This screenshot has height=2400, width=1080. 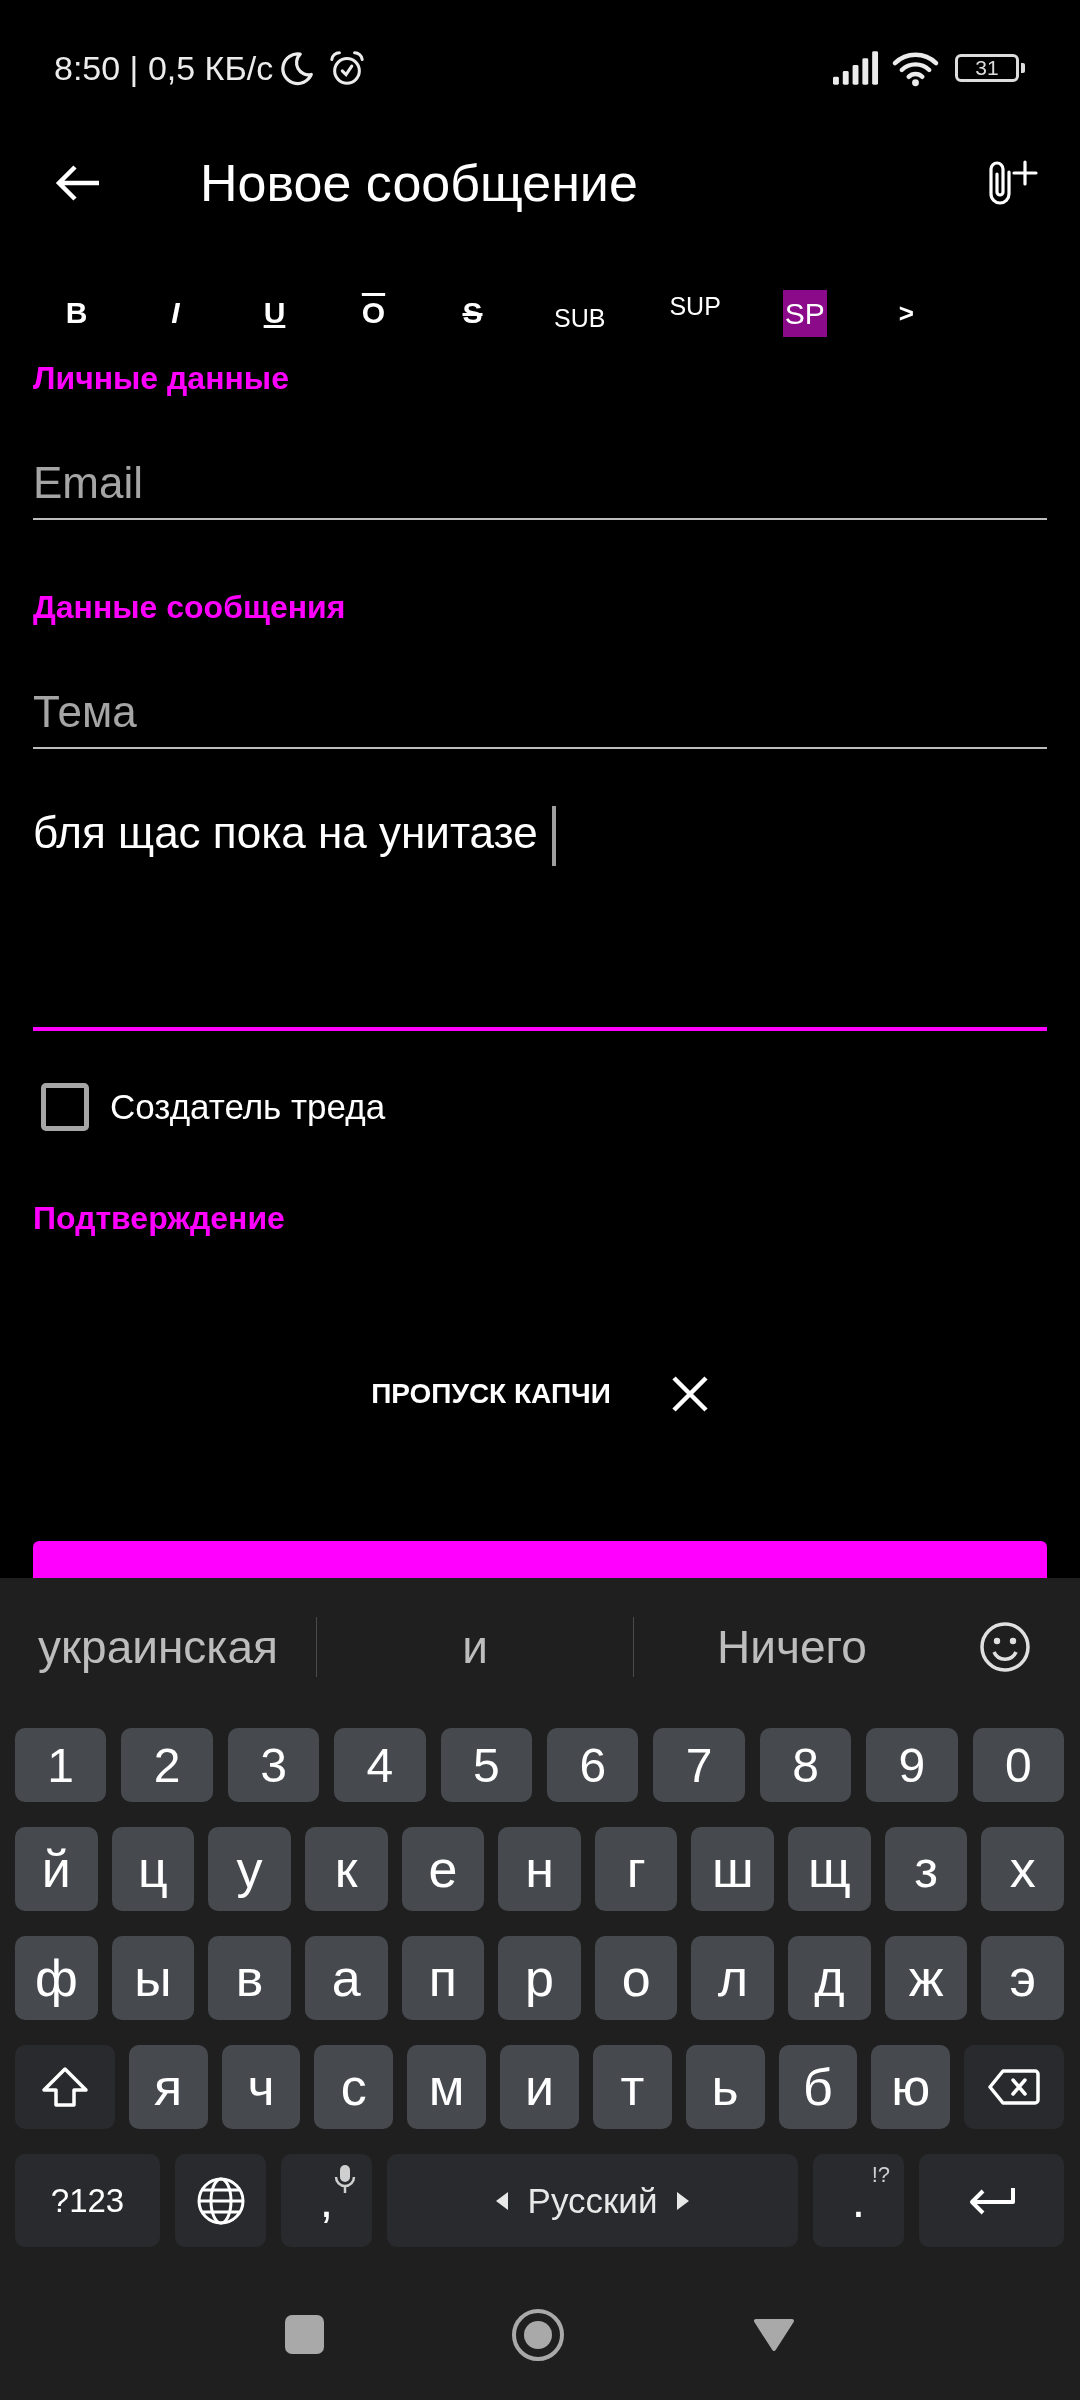 I want to click on battery-indicator: 31, so click(x=990, y=68).